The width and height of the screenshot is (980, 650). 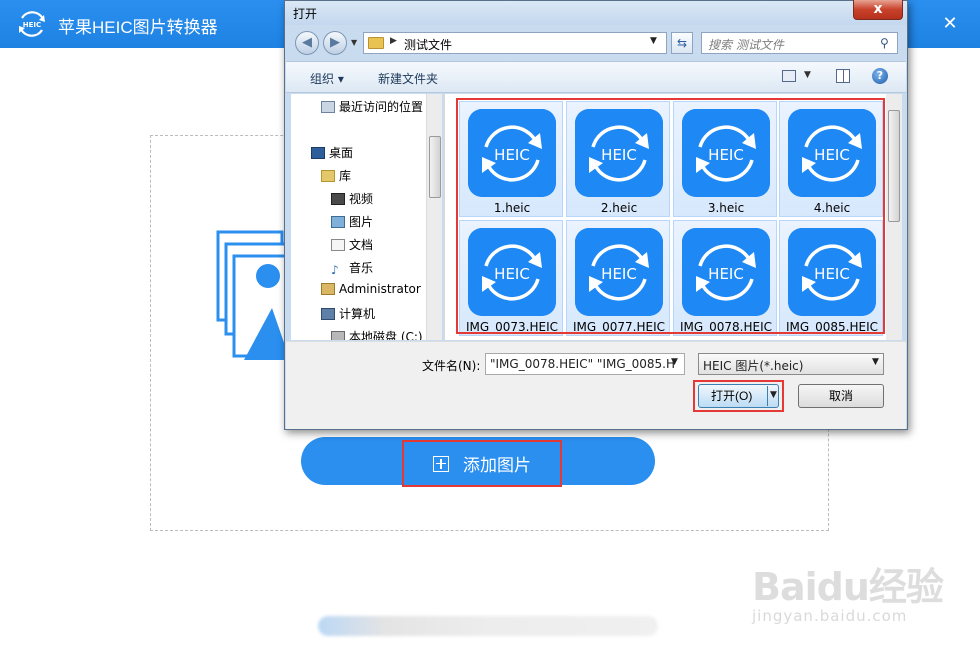 I want to click on dialog-title: 打开, so click(x=305, y=14).